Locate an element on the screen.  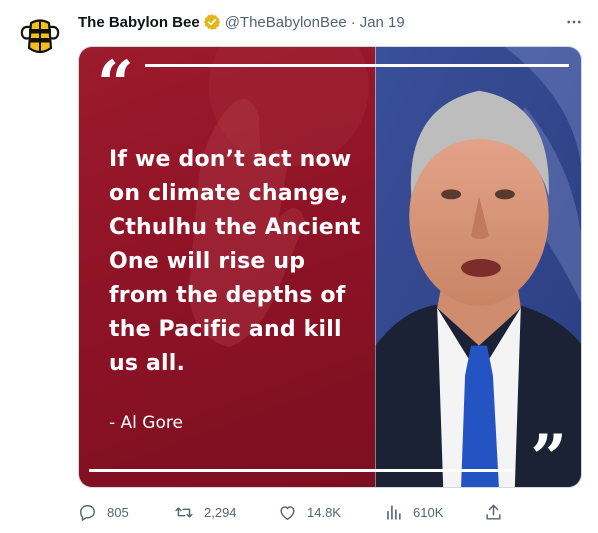
quote-line: the Pacific and kill is located at coordinates (225, 329).